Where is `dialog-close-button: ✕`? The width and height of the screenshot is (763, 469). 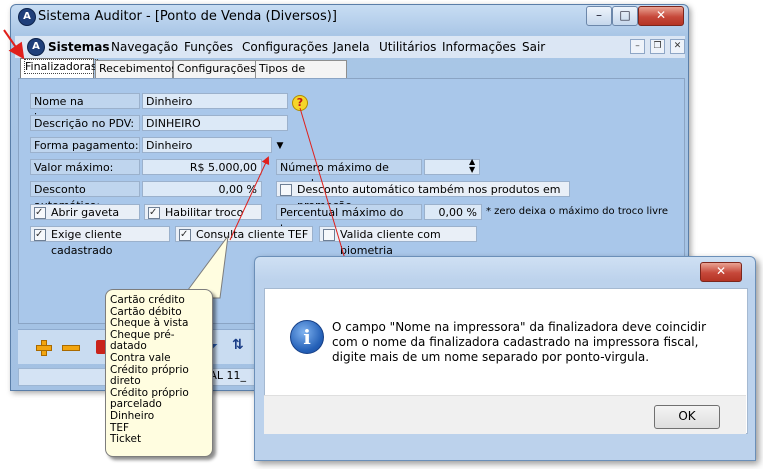 dialog-close-button: ✕ is located at coordinates (721, 272).